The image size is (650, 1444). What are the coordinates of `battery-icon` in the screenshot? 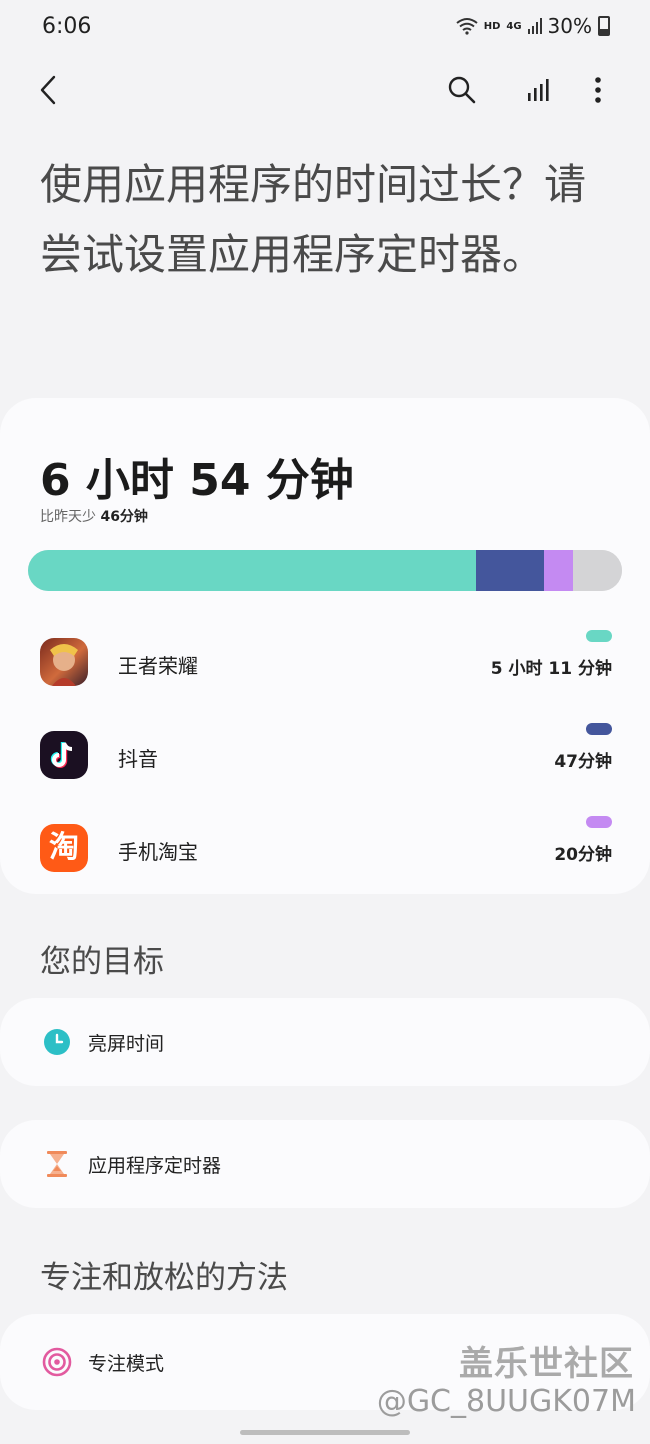 It's located at (604, 26).